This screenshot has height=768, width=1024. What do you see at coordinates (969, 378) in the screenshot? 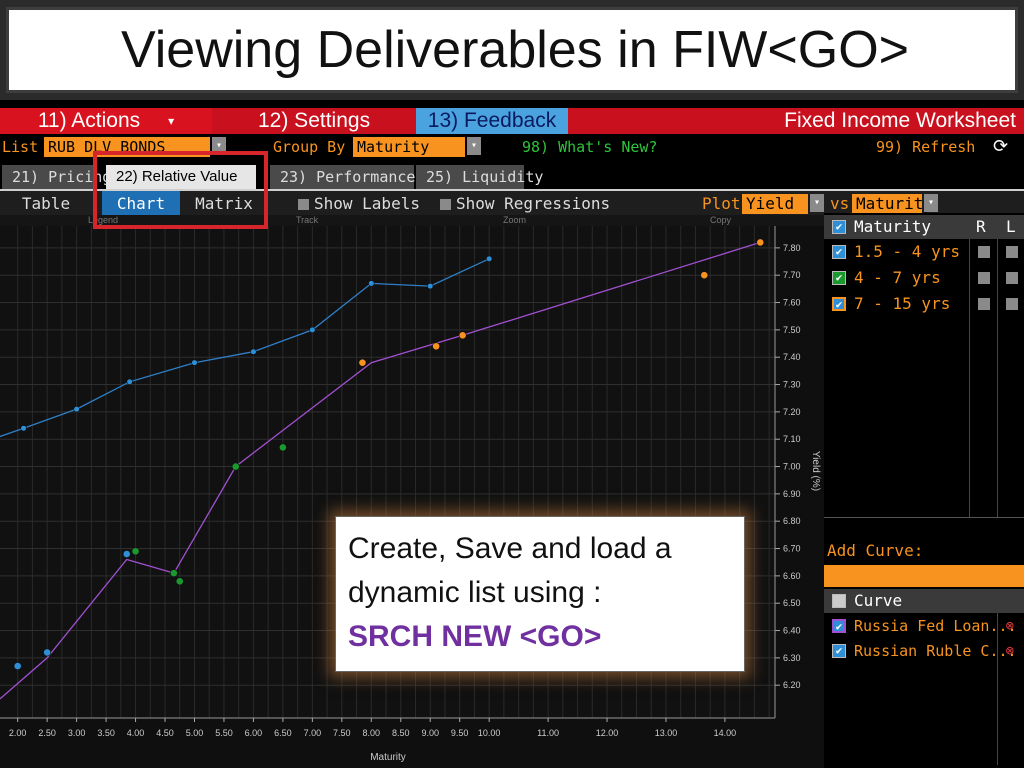
I see `column-divider` at bounding box center [969, 378].